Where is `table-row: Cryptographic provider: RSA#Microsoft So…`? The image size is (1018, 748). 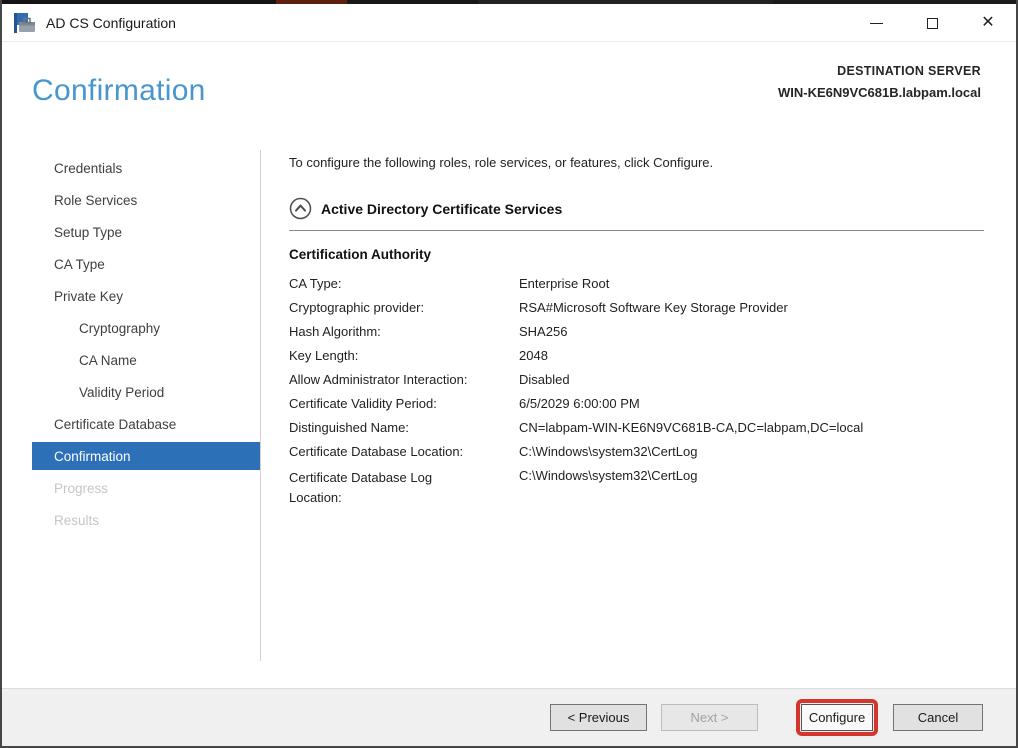 table-row: Cryptographic provider: RSA#Microsoft So… is located at coordinates (636, 307).